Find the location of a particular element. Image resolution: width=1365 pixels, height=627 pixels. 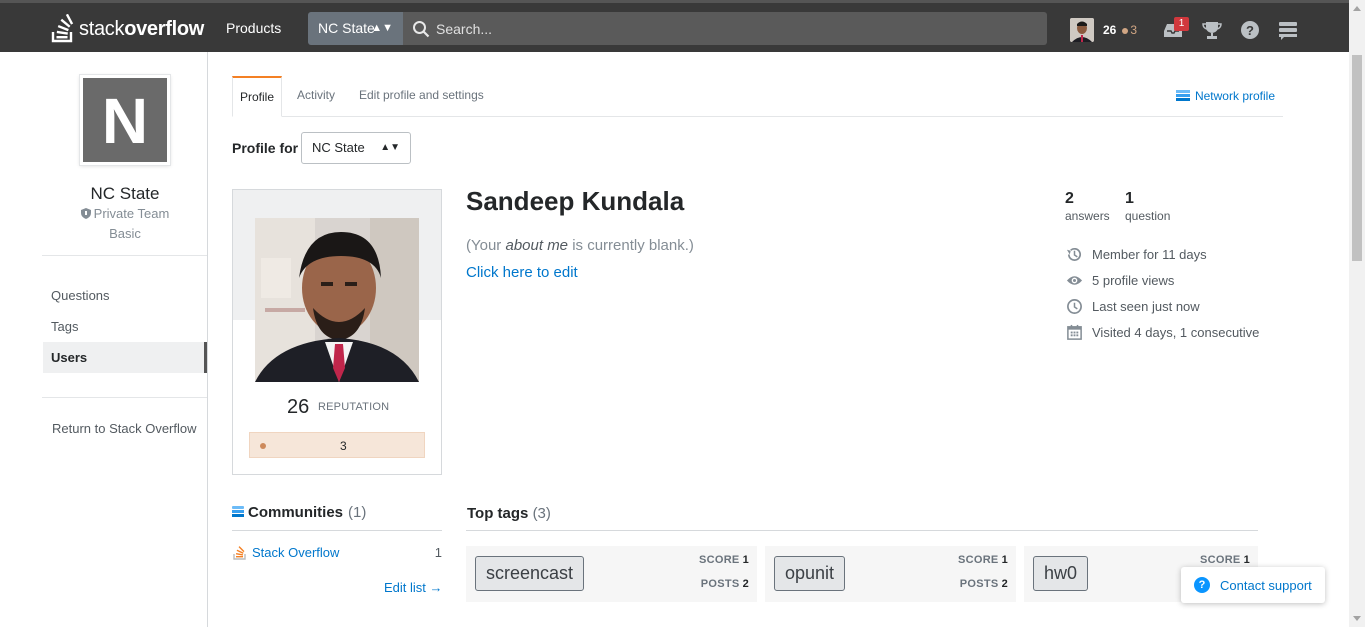

reputation-value: 26 is located at coordinates (298, 407).